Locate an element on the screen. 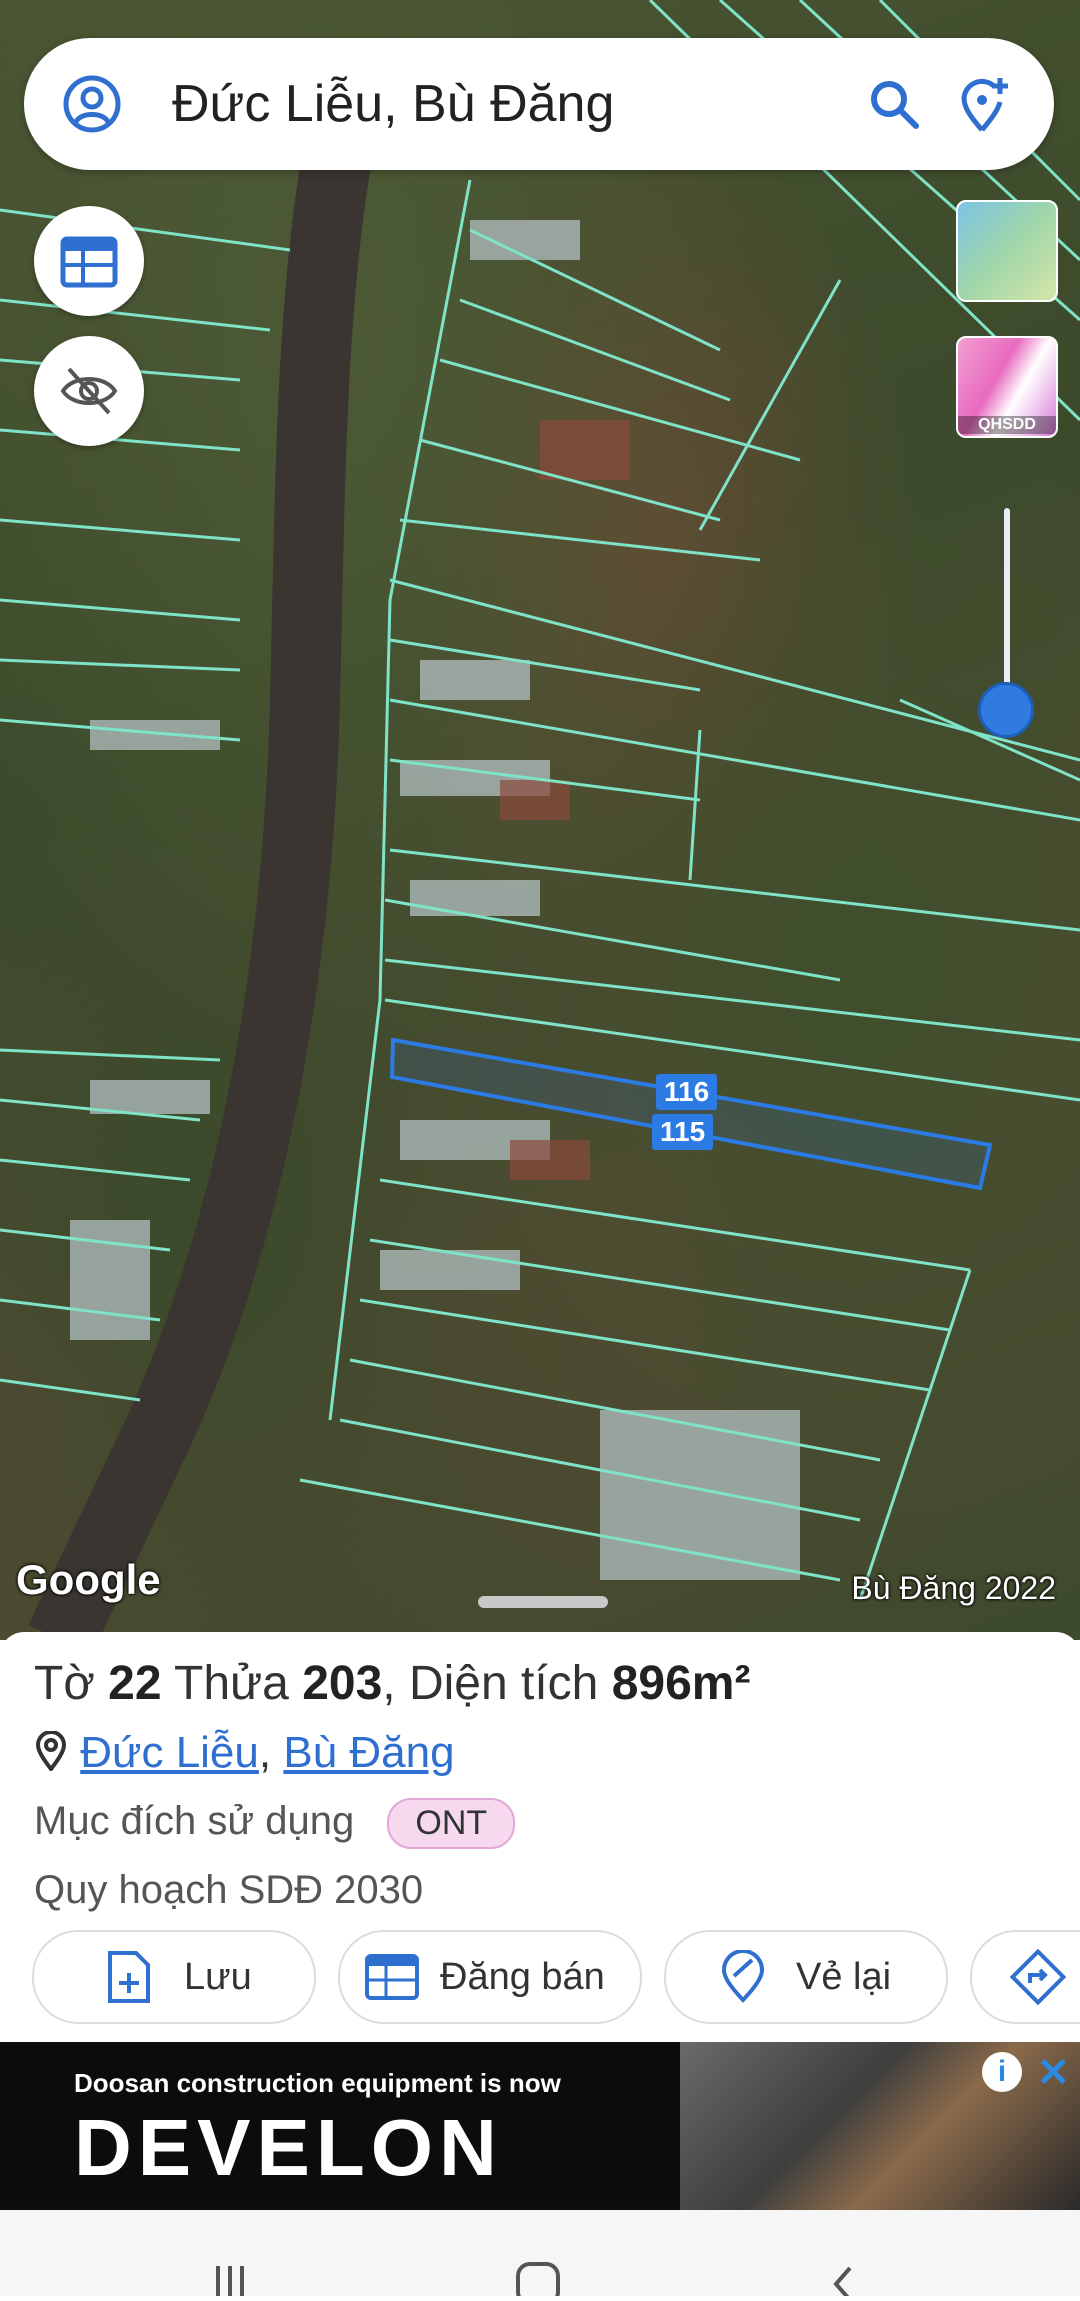  toggle-visibility-button is located at coordinates (89, 391).